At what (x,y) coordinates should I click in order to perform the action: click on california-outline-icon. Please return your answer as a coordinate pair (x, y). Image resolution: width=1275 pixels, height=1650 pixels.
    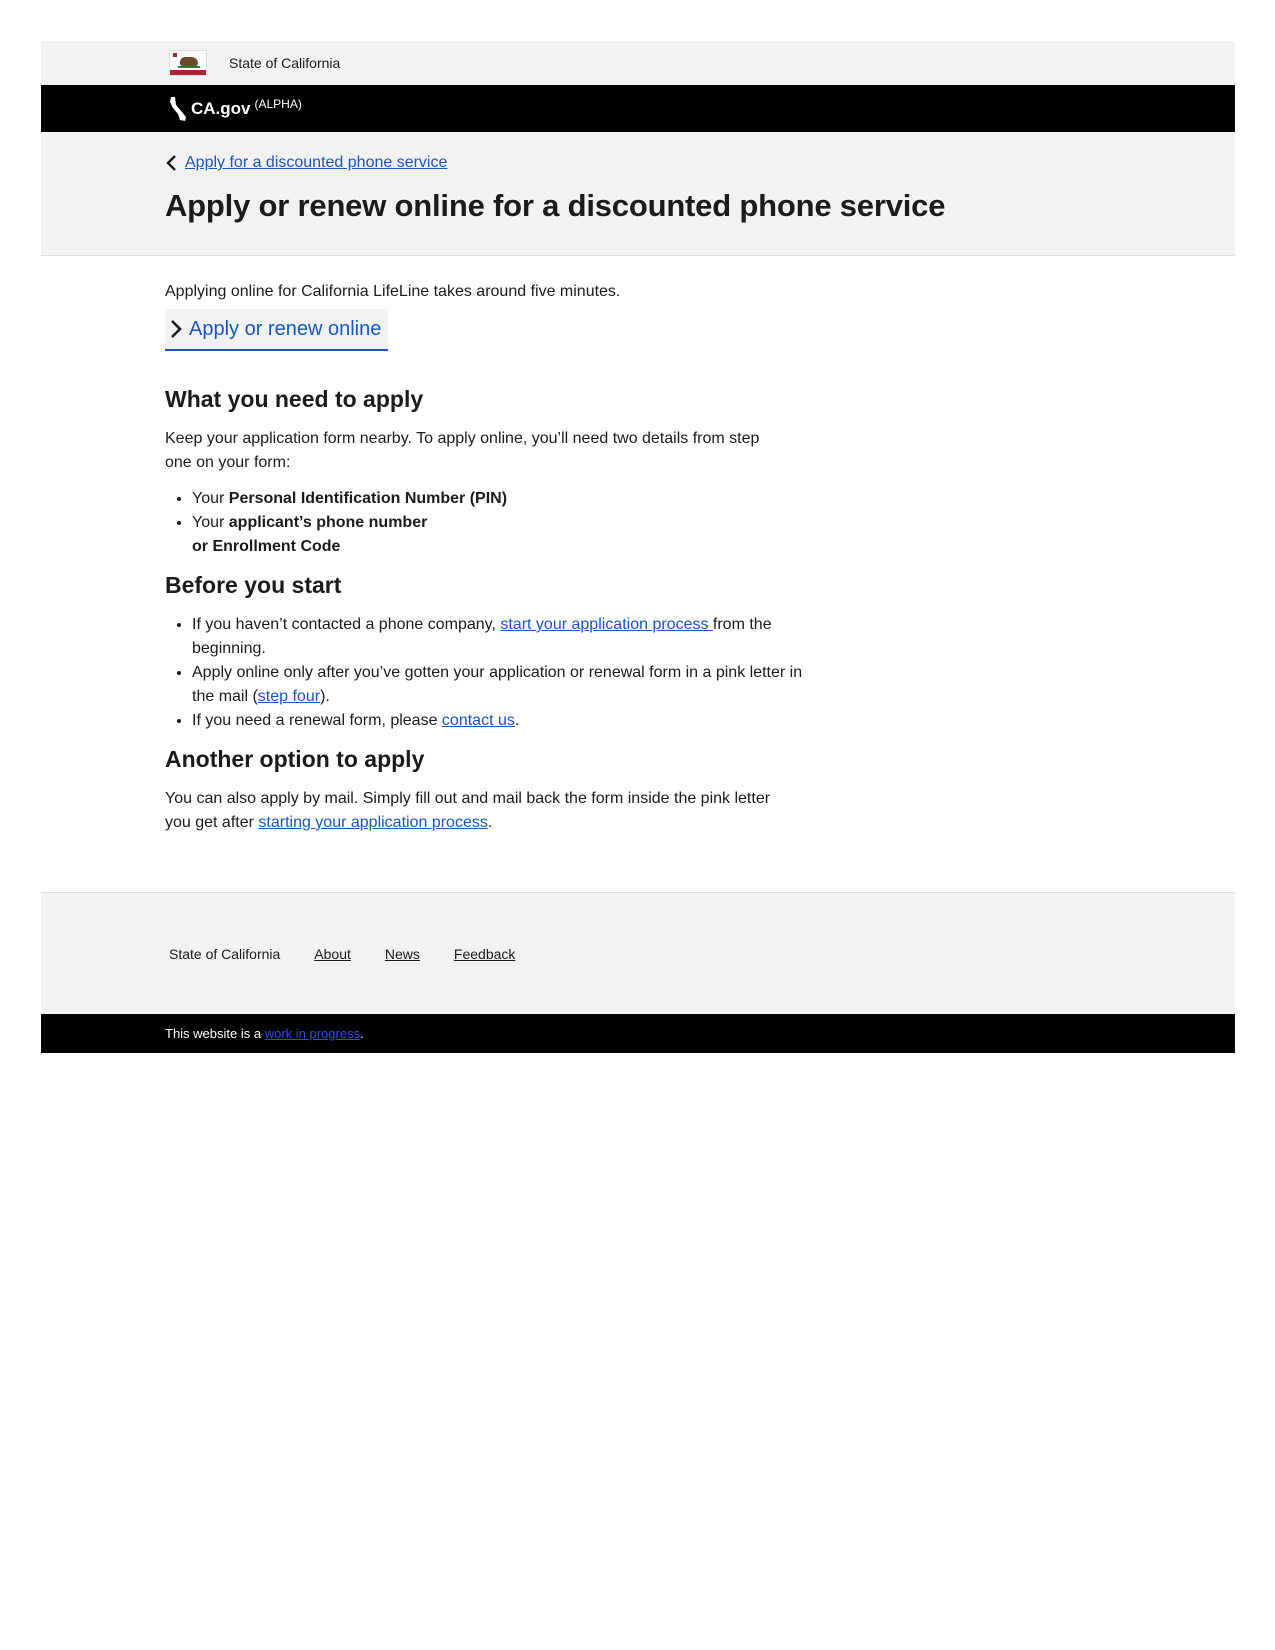
    Looking at the image, I should click on (178, 108).